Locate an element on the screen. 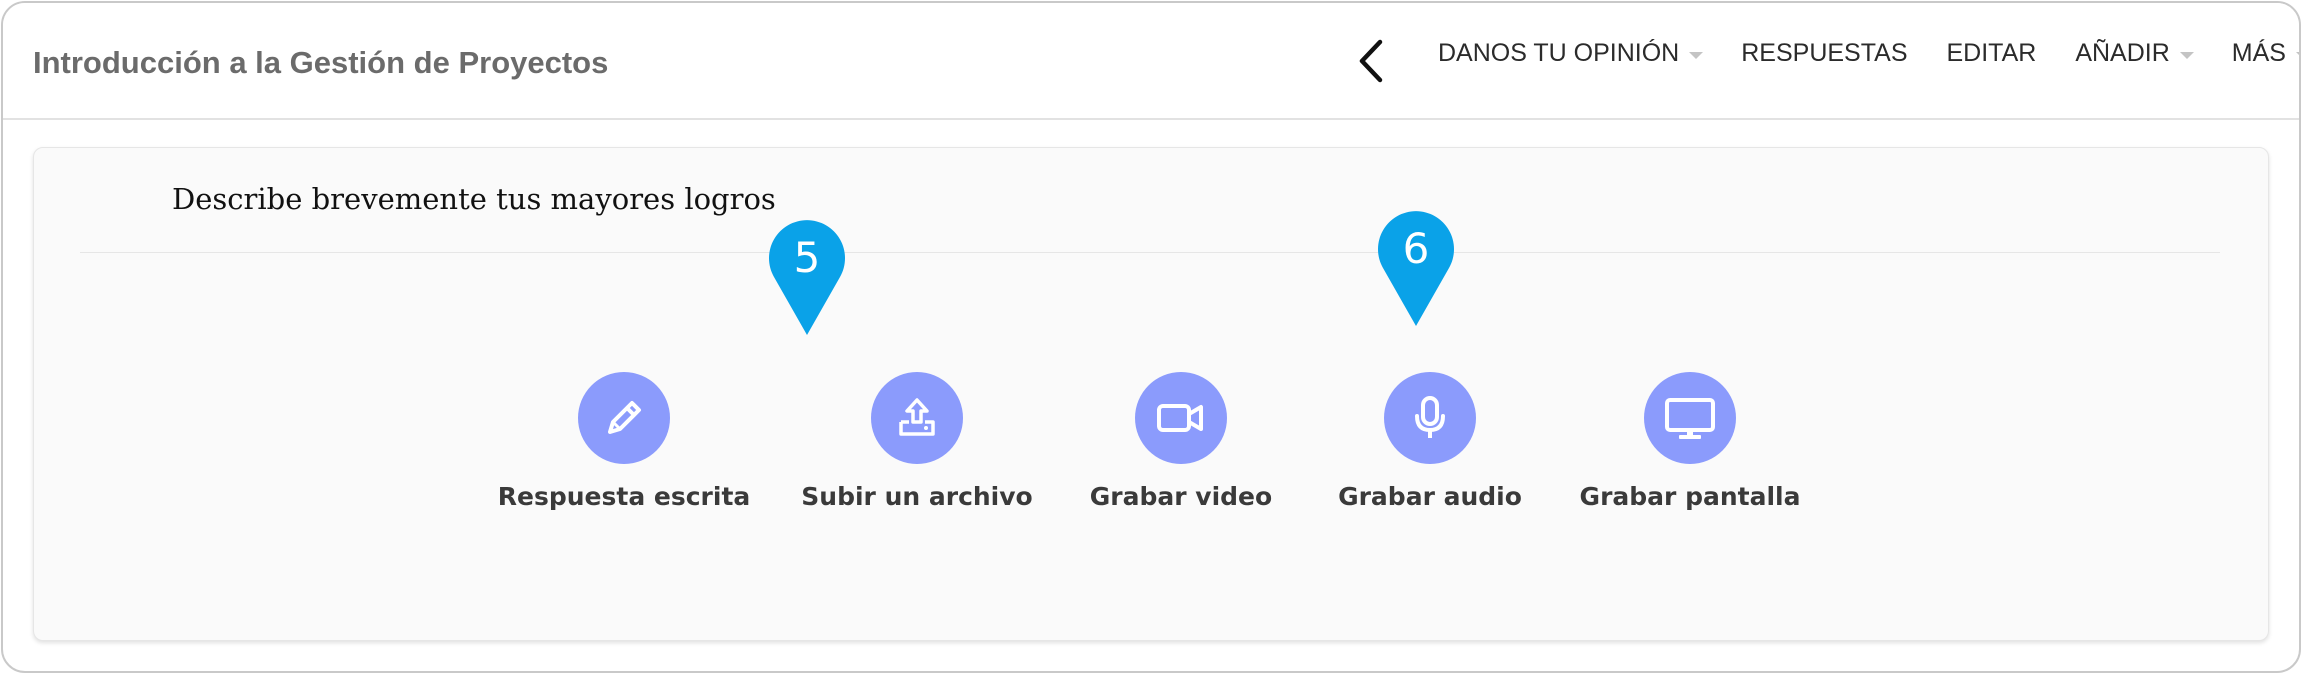 This screenshot has width=2302, height=674. nav-item-label: AÑADIR is located at coordinates (2122, 53).